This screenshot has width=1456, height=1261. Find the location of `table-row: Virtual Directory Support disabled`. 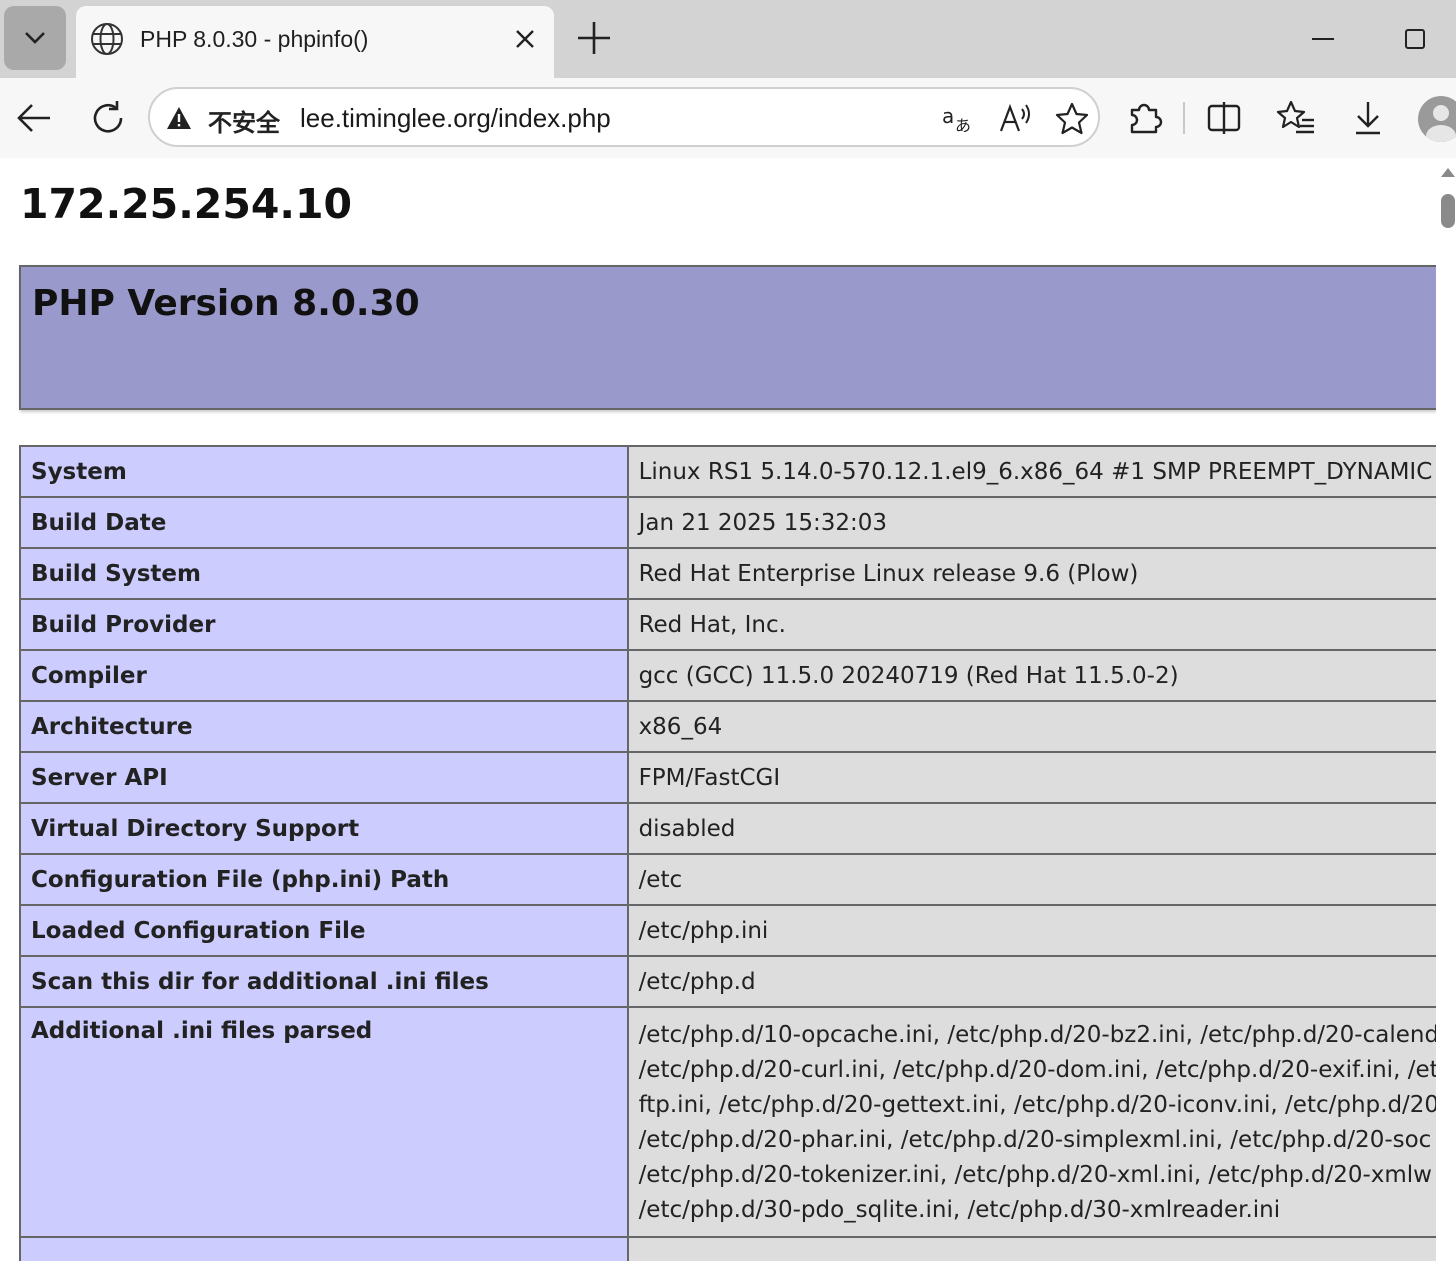

table-row: Virtual Directory Support disabled is located at coordinates (727, 828).